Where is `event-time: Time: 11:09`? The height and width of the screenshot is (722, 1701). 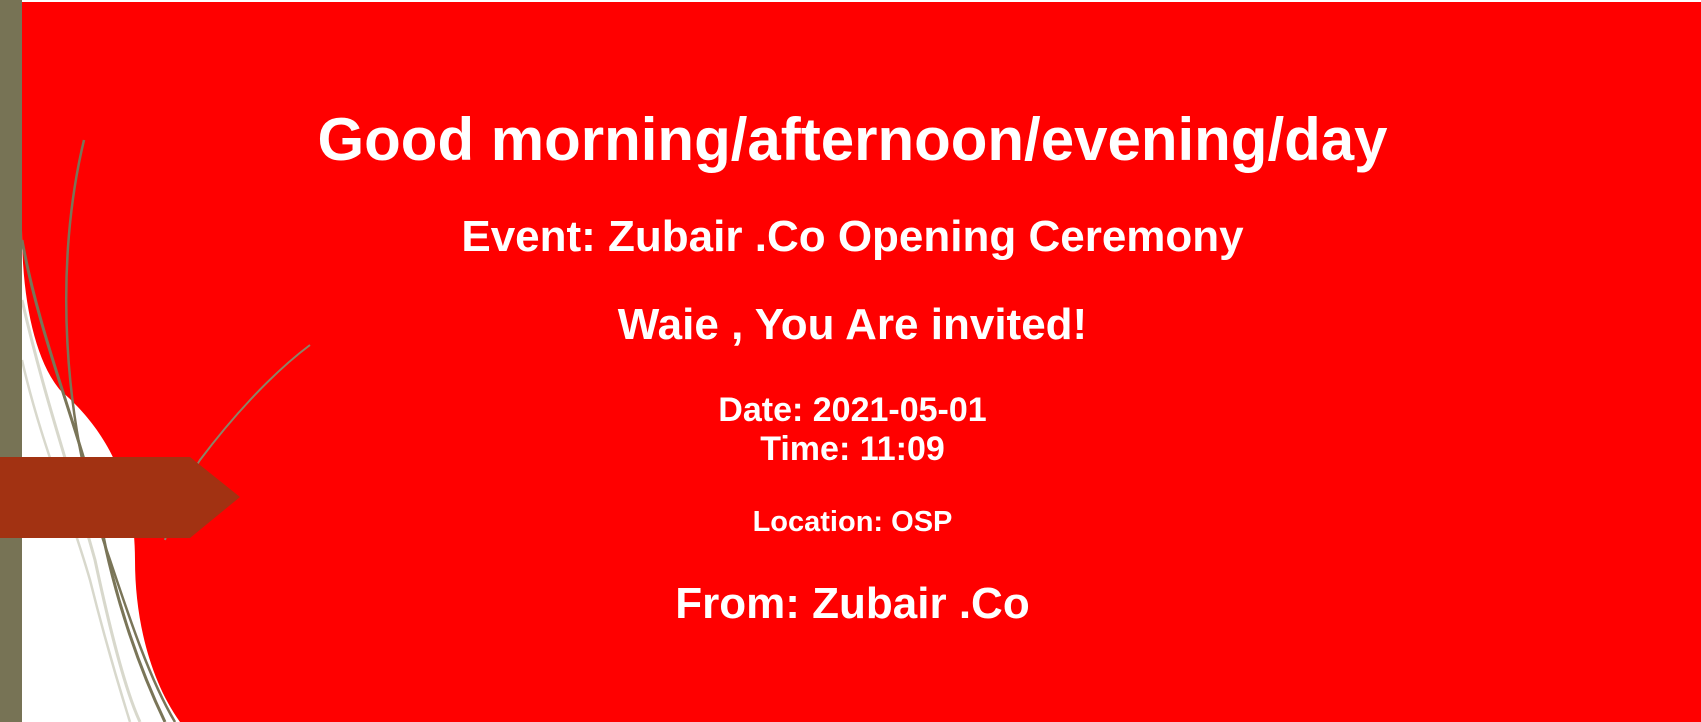
event-time: Time: 11:09 is located at coordinates (852, 449).